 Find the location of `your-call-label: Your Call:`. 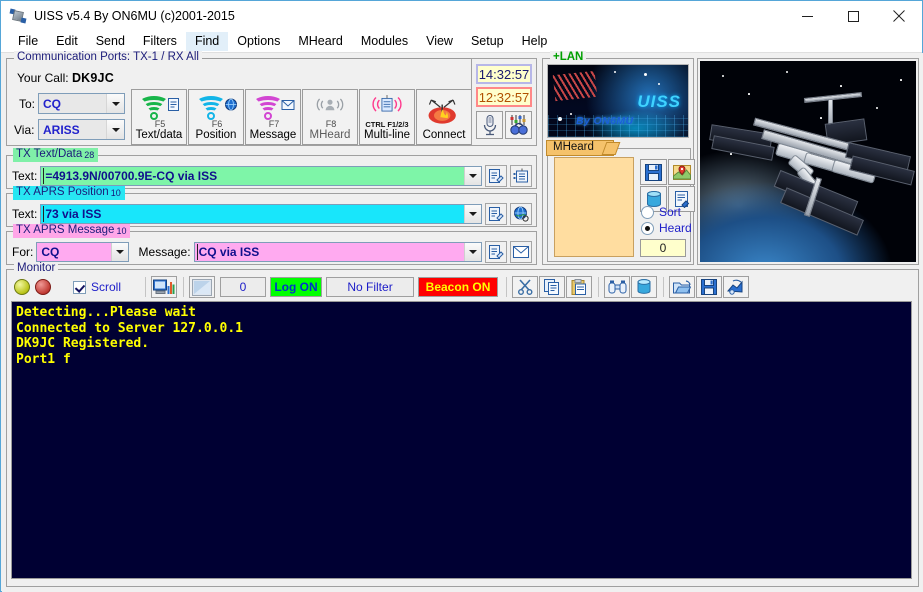

your-call-label: Your Call: is located at coordinates (43, 78).